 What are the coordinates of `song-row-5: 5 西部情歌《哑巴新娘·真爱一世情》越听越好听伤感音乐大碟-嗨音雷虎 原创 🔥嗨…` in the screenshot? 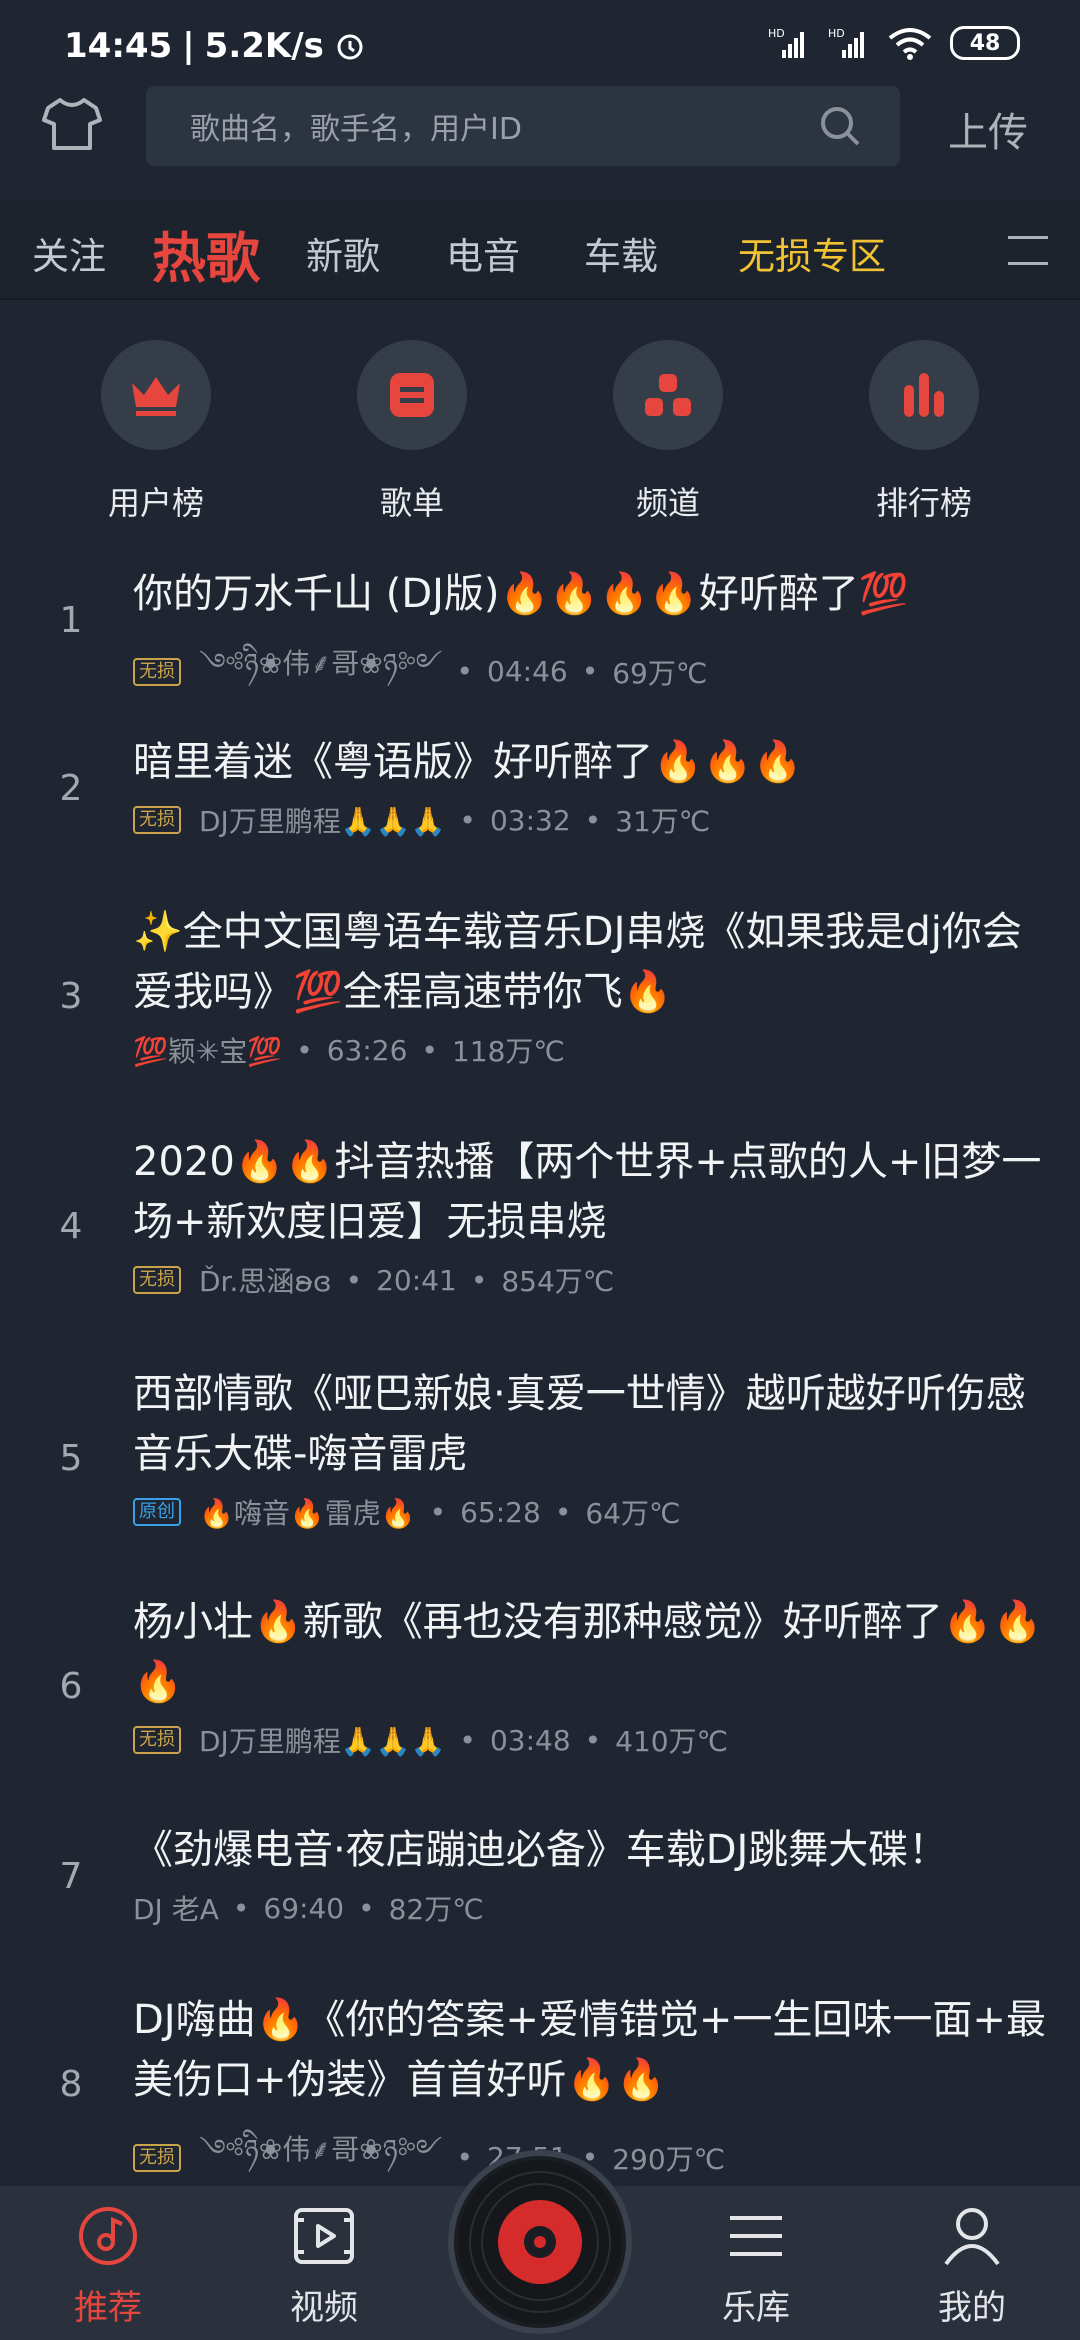 It's located at (540, 1459).